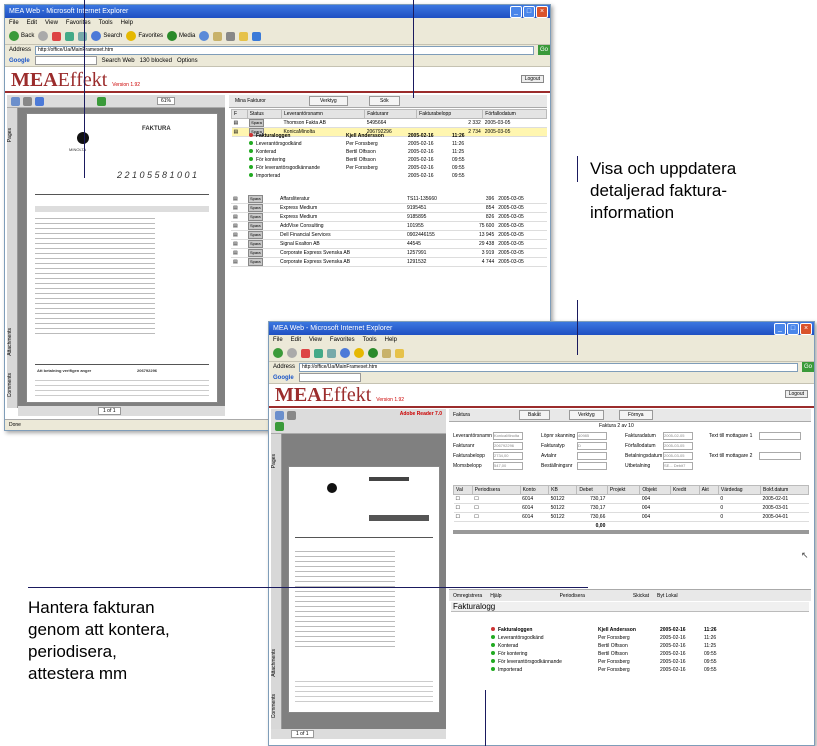 This screenshot has height=746, width=817. What do you see at coordinates (514, 114) in the screenshot?
I see `col-due-date: Förfallodatum` at bounding box center [514, 114].